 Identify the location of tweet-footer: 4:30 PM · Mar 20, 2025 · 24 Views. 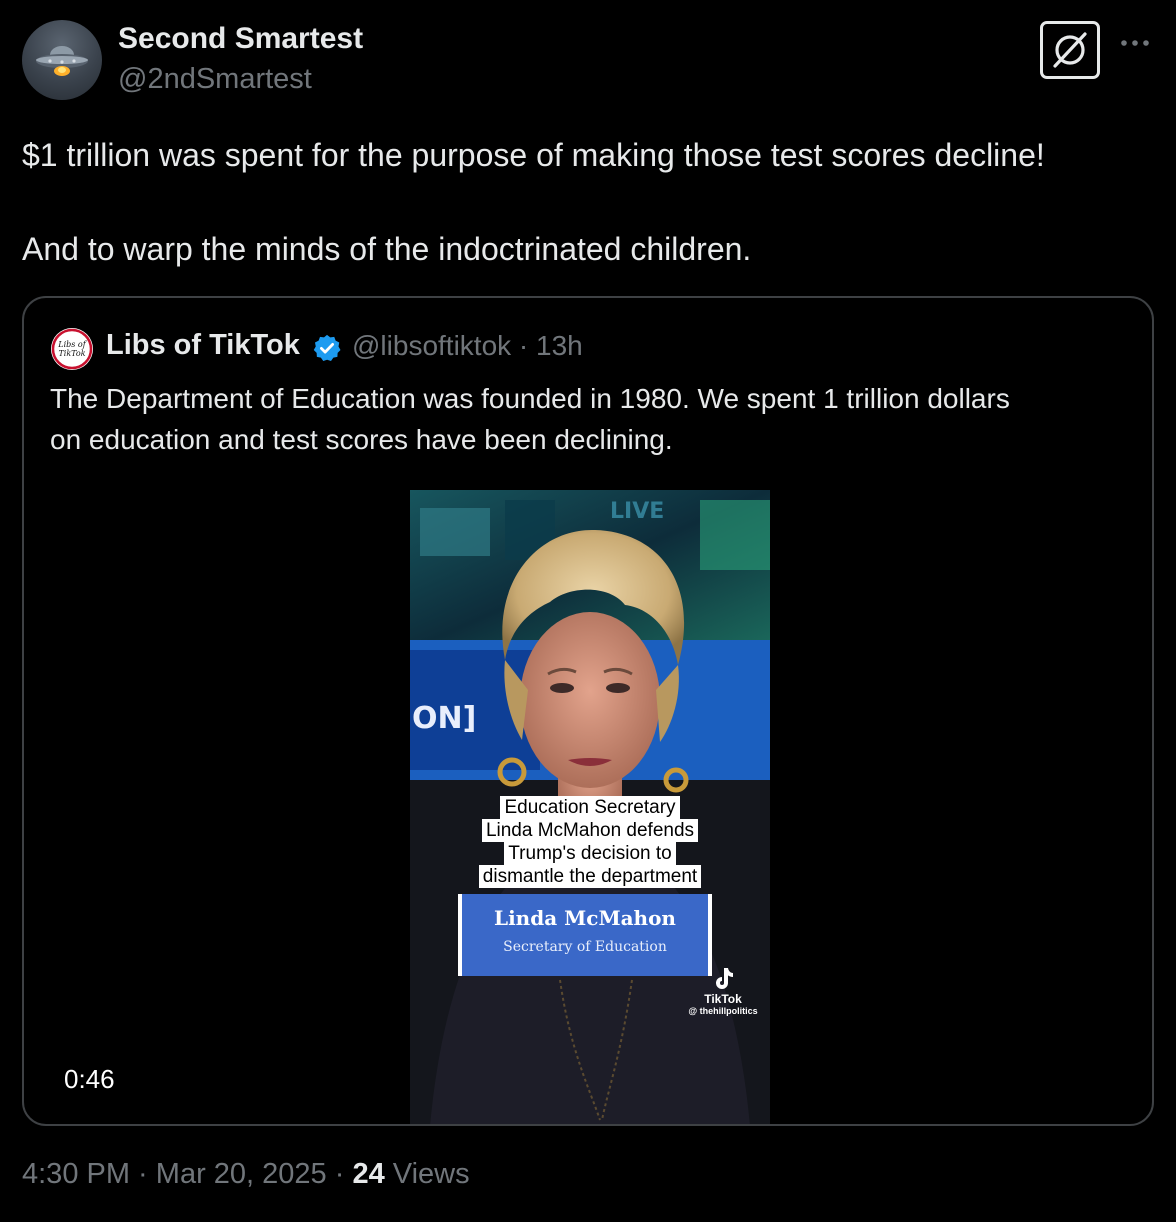
(246, 1174).